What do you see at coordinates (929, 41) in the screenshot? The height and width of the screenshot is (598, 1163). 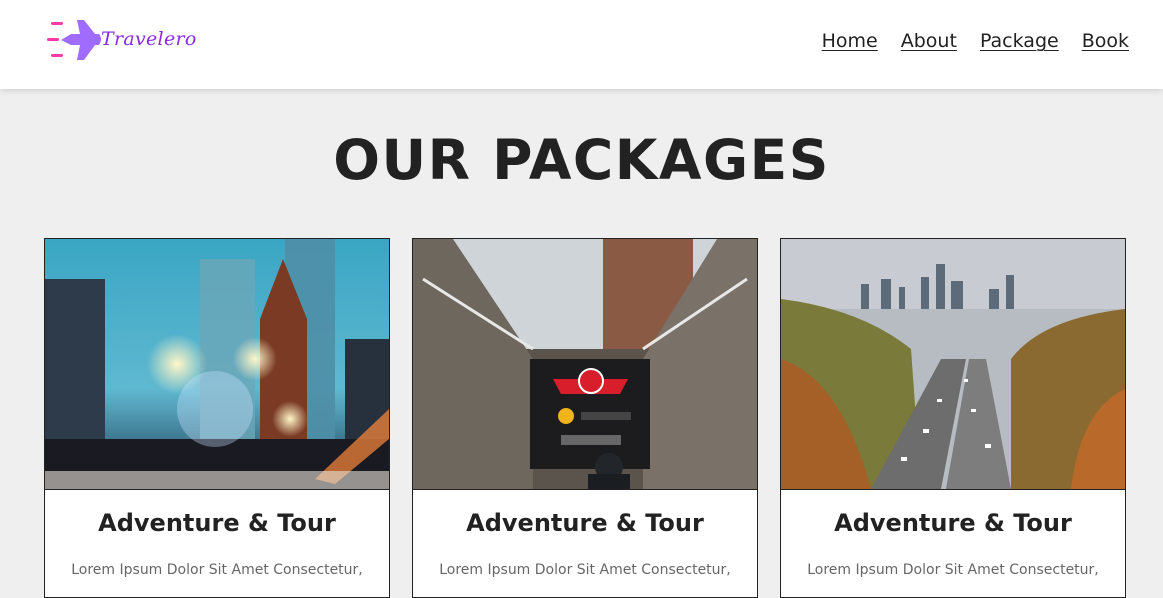 I see `nav-about-link: About` at bounding box center [929, 41].